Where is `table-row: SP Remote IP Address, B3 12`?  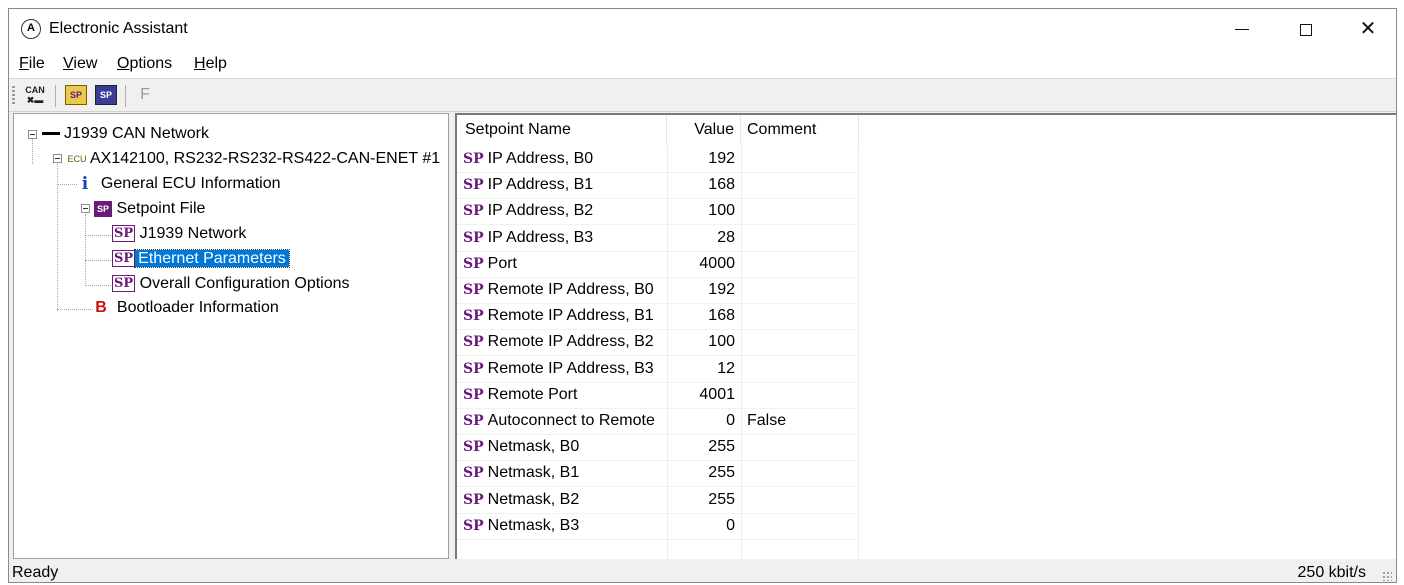
table-row: SP Remote IP Address, B3 12 is located at coordinates (657, 369).